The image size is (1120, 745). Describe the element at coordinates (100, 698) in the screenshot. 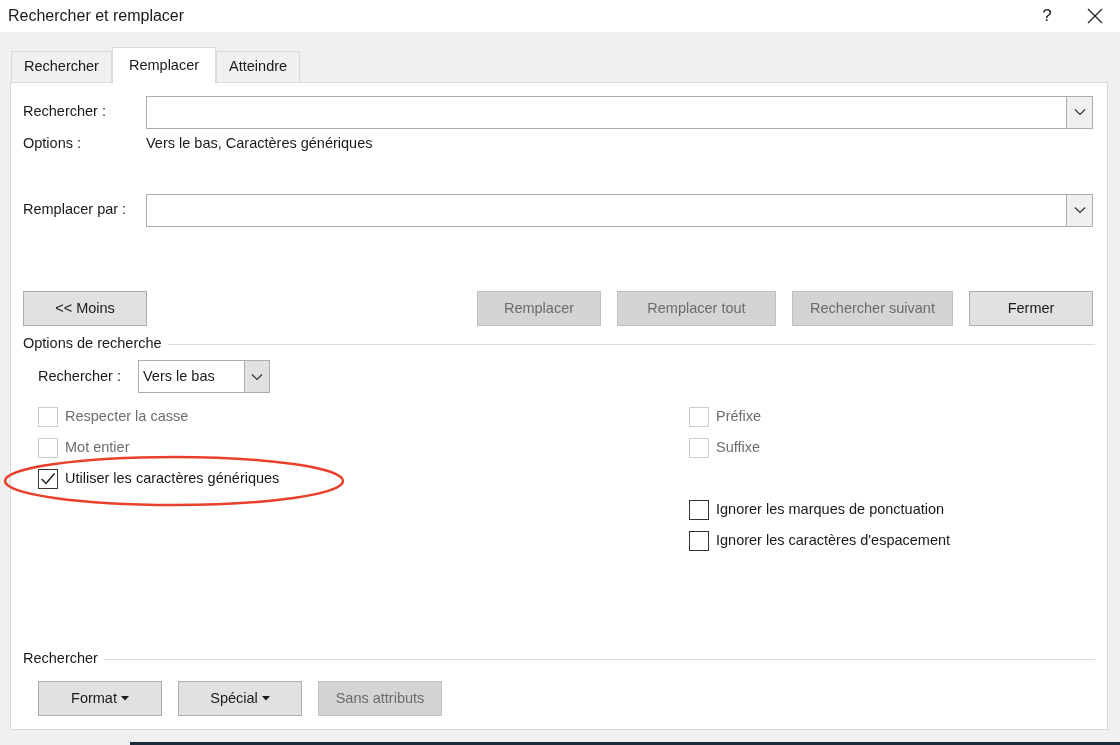

I see `dropdown-button: Format` at that location.